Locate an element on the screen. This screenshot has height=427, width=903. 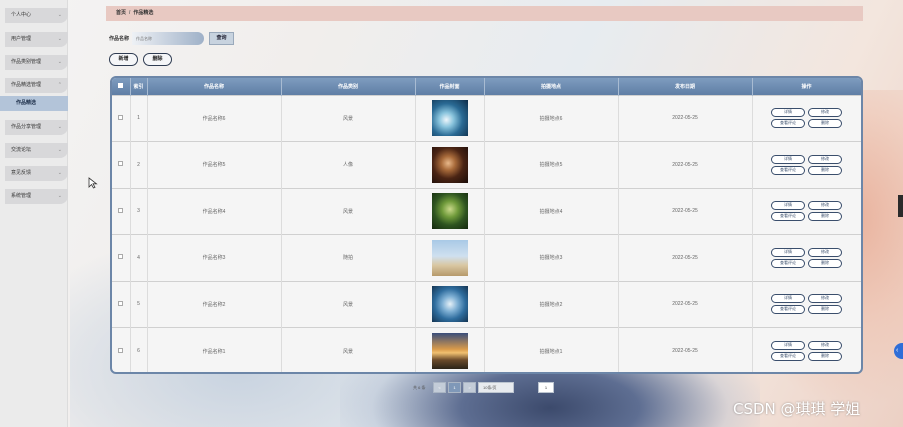
column-header: 拍摄地点 is located at coordinates (551, 86).